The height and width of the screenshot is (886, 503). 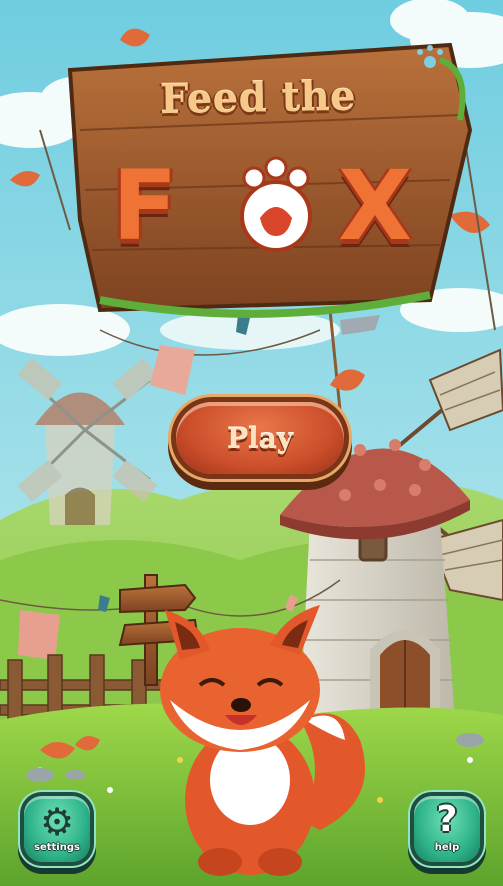 I want to click on settings-label: settings, so click(x=57, y=847).